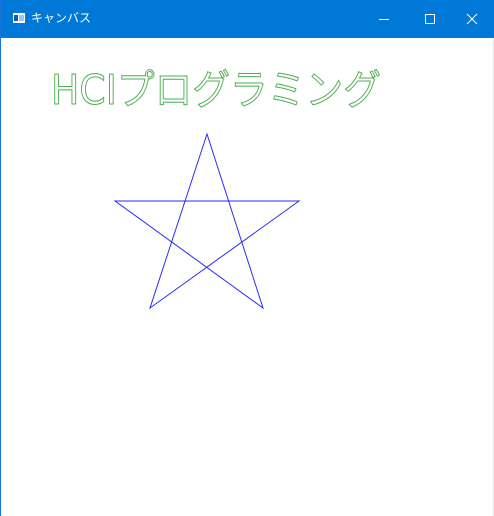  What do you see at coordinates (247, 19) in the screenshot?
I see `title-bar: キャンバス` at bounding box center [247, 19].